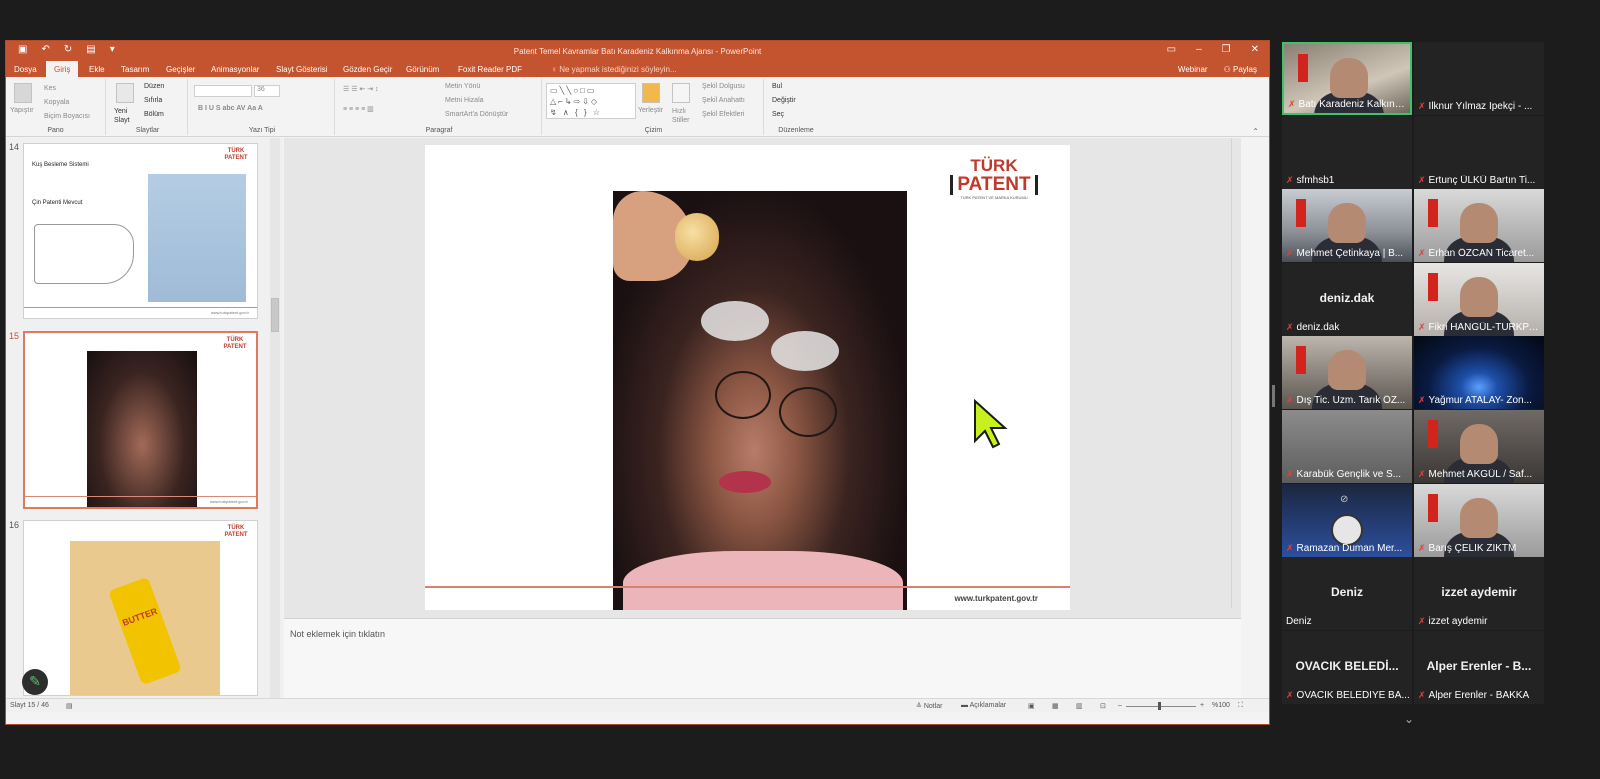  What do you see at coordinates (591, 101) in the screenshot?
I see `shapes-gallery: ▭╲╲○□▭ △⌐↳⇨⇩◇ ↯ ∧ { } ☆` at bounding box center [591, 101].